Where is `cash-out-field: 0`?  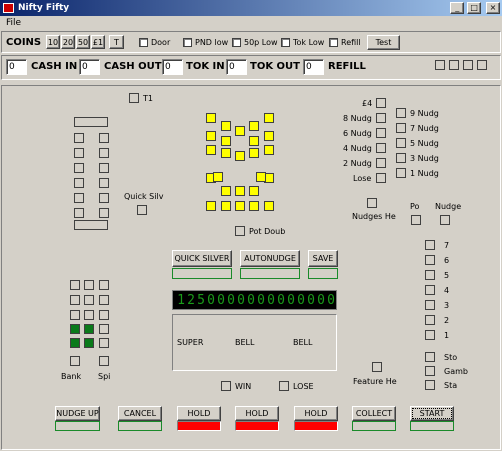
cash-out-field: 0 is located at coordinates (89, 67).